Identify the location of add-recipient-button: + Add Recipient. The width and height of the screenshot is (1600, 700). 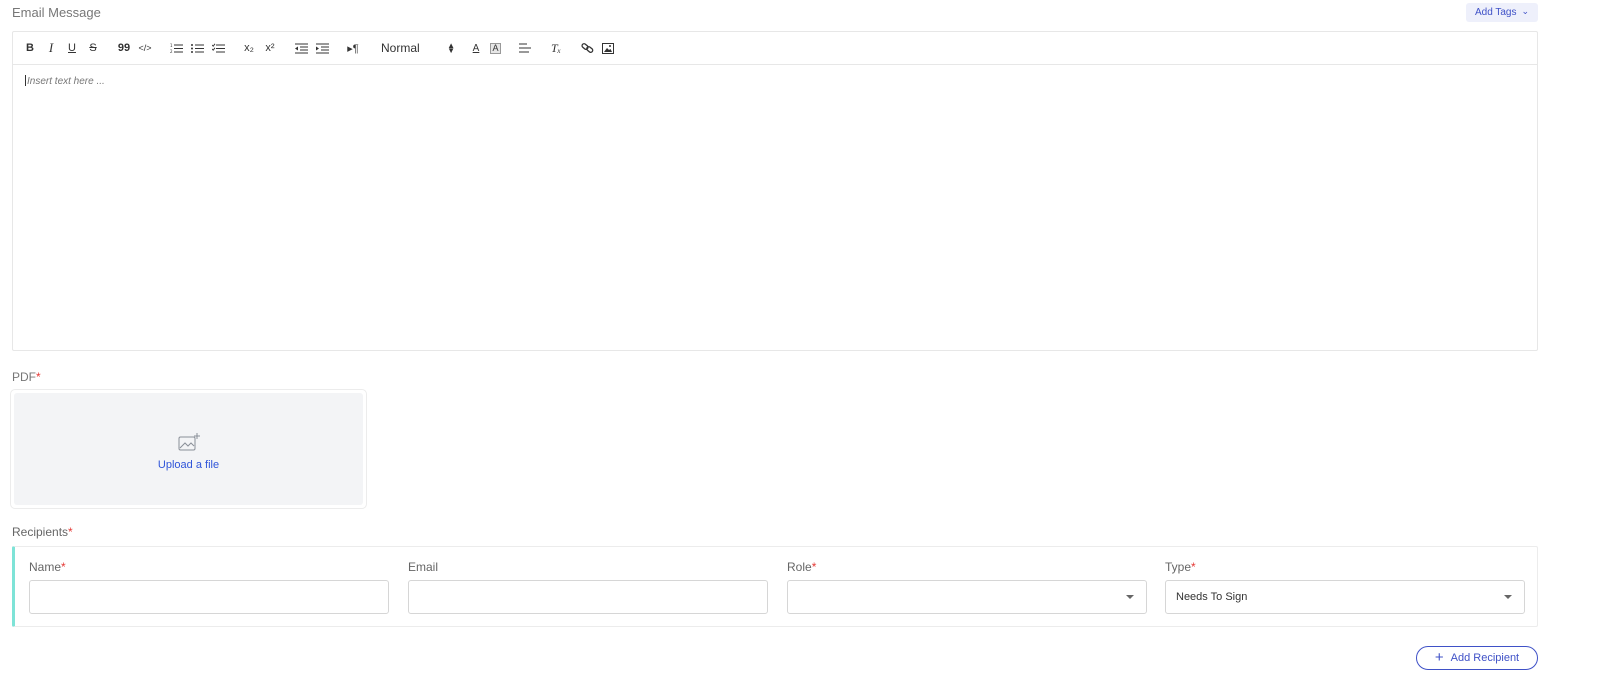
(1477, 658).